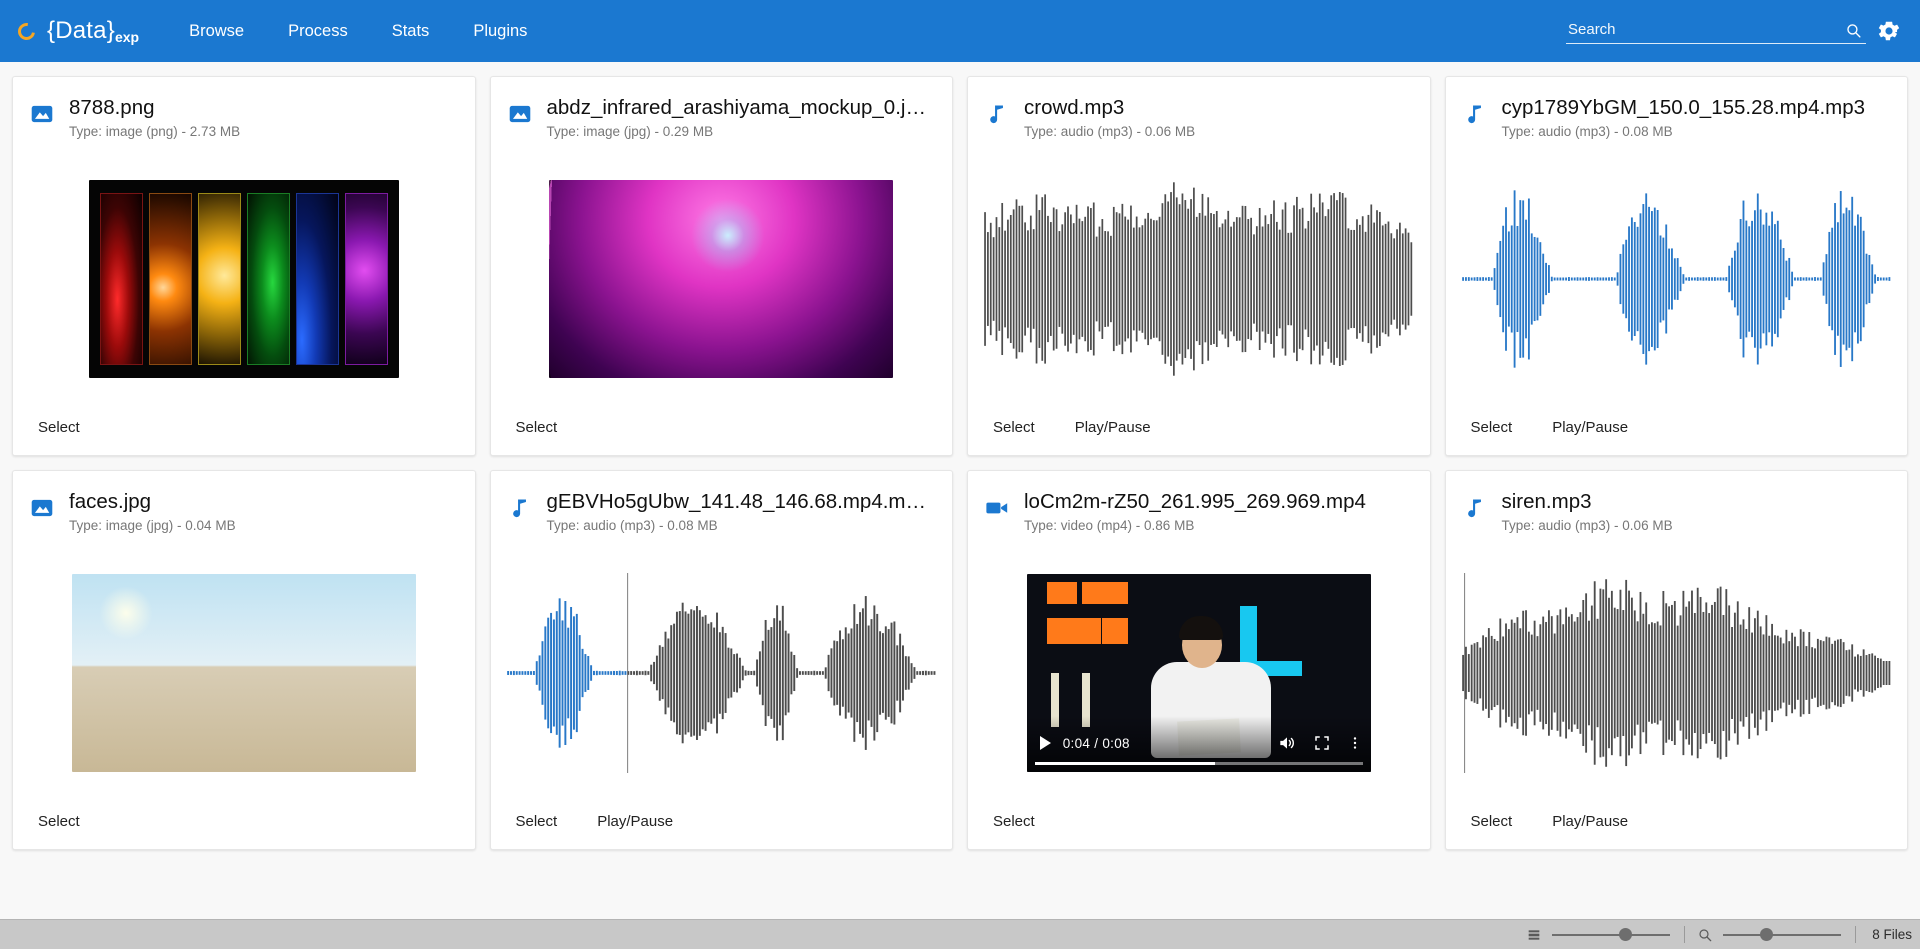  I want to click on video-player: 0:04 / 0:08, so click(1198, 673).